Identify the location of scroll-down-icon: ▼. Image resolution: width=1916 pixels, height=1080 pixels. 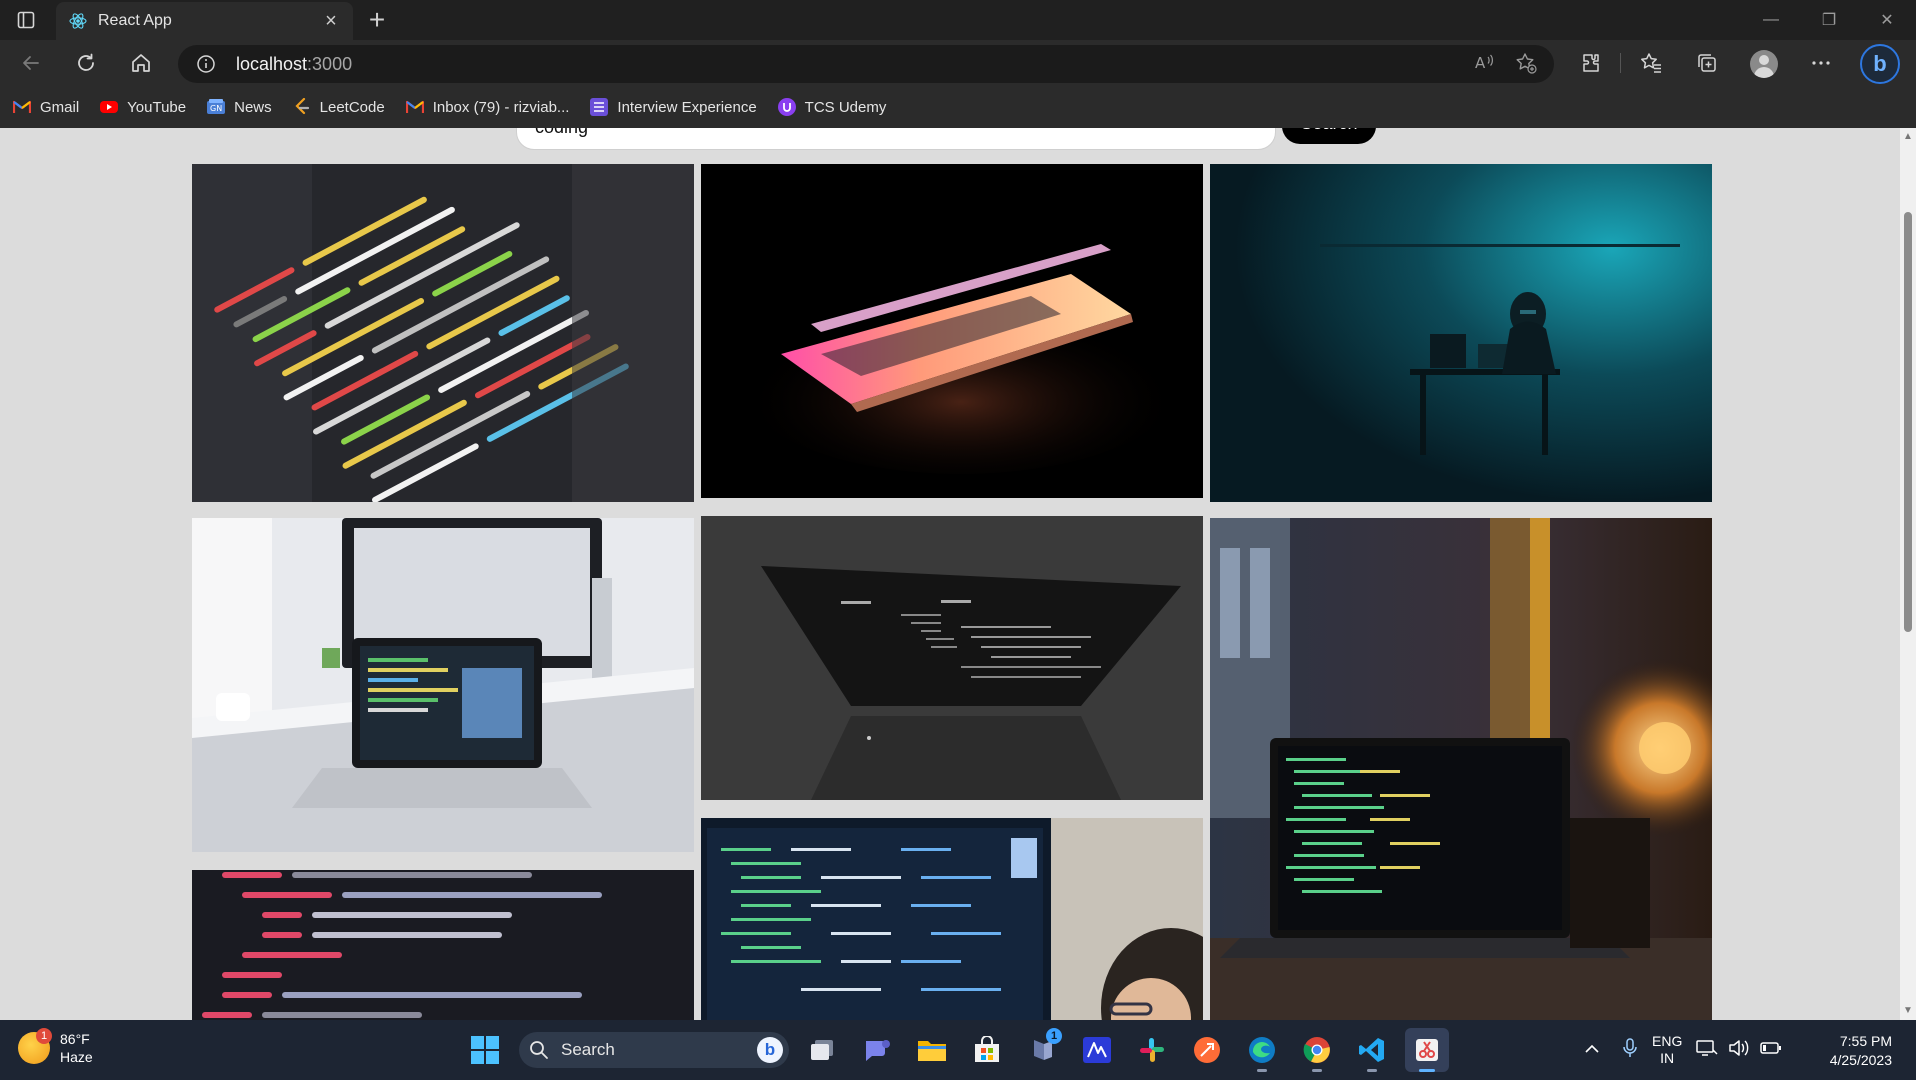
(1908, 1011).